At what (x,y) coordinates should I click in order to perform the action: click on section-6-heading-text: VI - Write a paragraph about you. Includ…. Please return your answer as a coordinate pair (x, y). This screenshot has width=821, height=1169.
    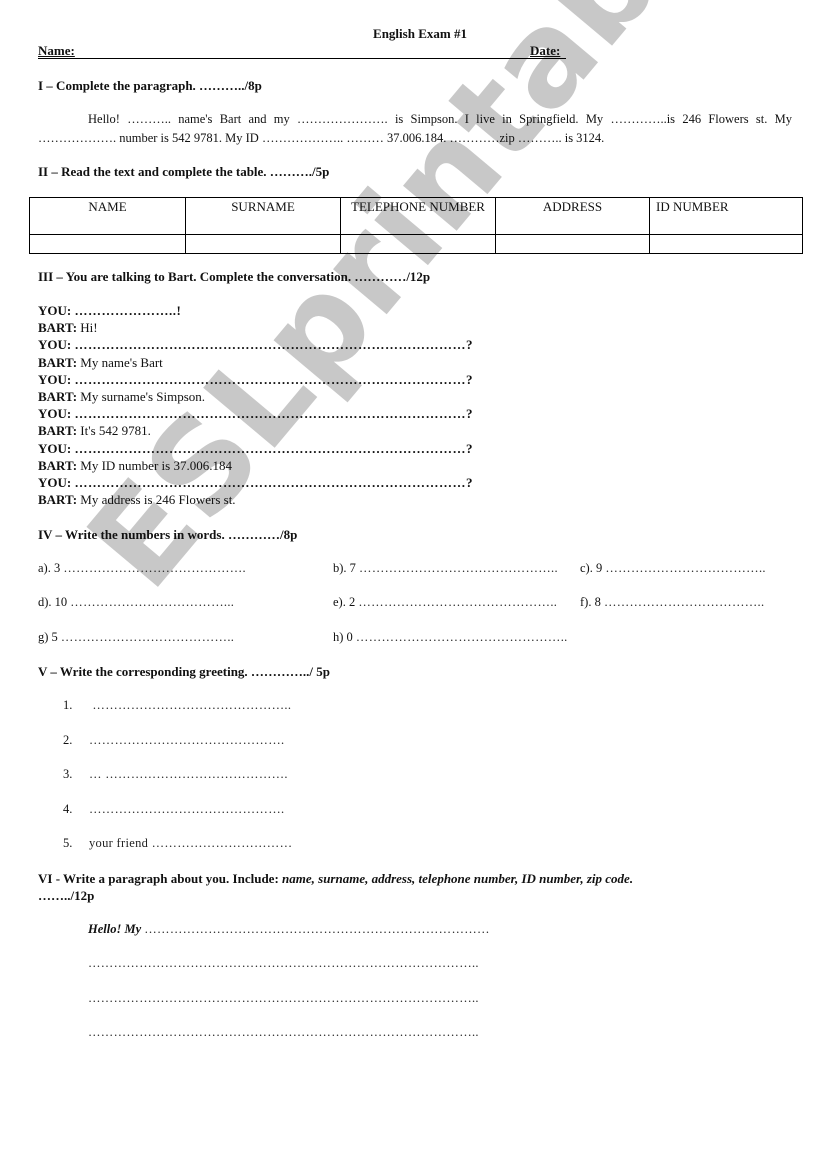
    Looking at the image, I should click on (160, 878).